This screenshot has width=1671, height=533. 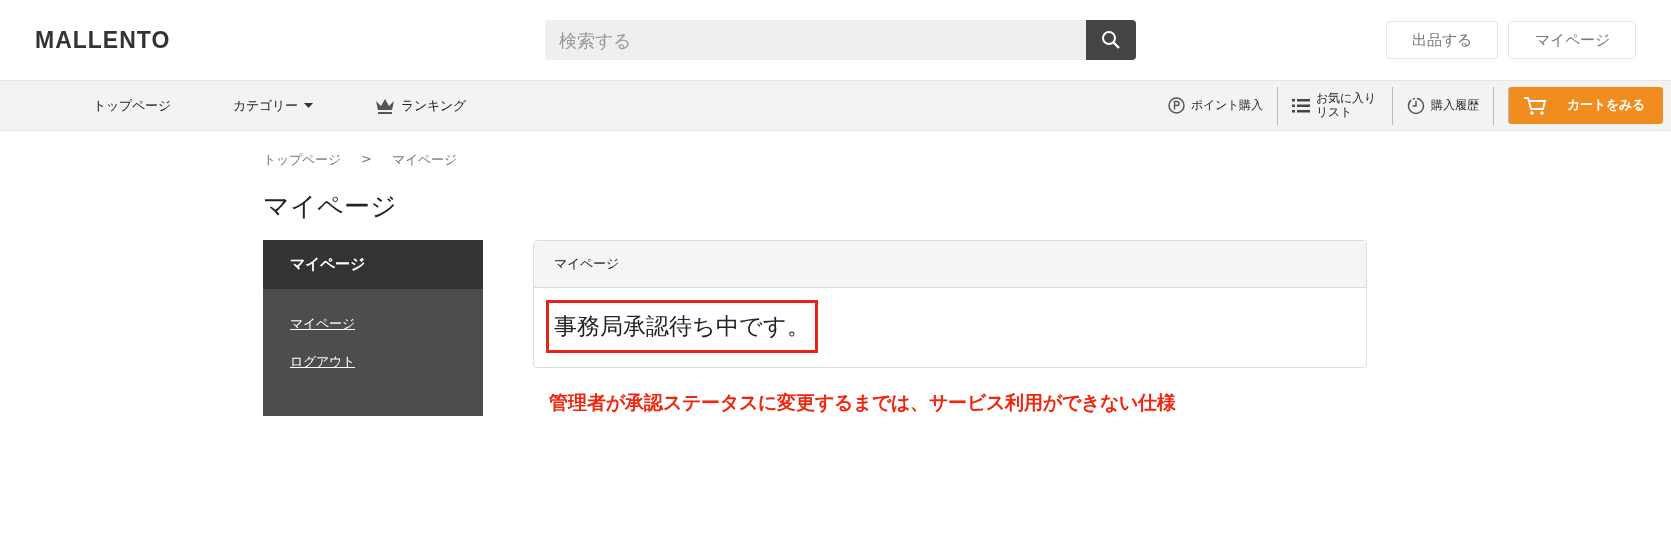 I want to click on status-message: 事務局承認待ち中です。, so click(x=682, y=326).